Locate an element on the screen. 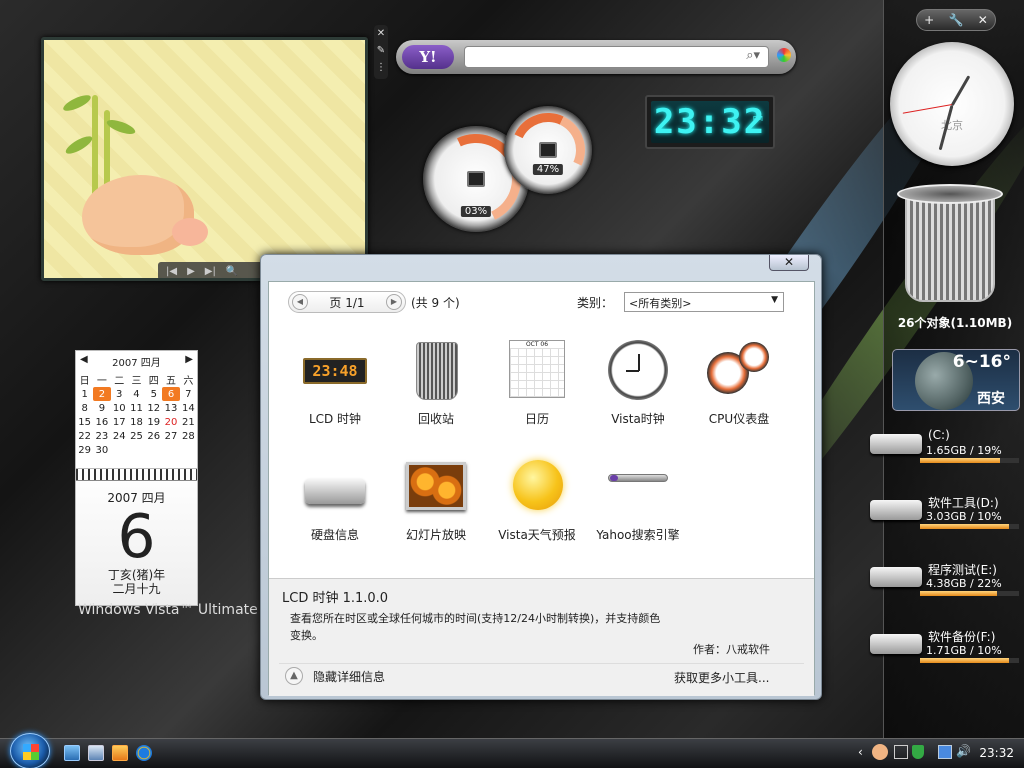 The height and width of the screenshot is (768, 1024). calendar-day: 26 is located at coordinates (153, 436).